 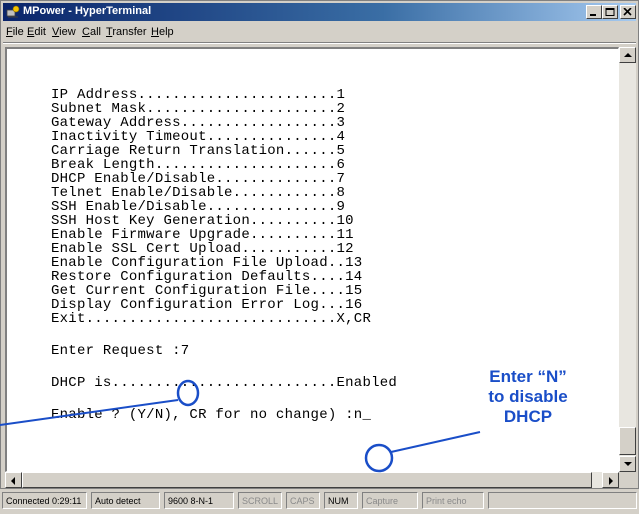 I want to click on scroll-down-button, so click(x=627, y=464).